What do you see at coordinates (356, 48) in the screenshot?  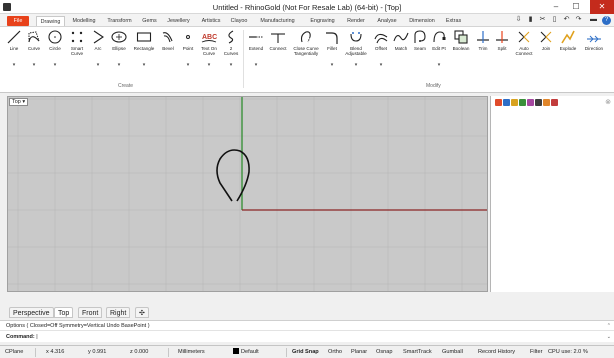 I see `blend-adjustable-tool: Blend Adjustable ▾` at bounding box center [356, 48].